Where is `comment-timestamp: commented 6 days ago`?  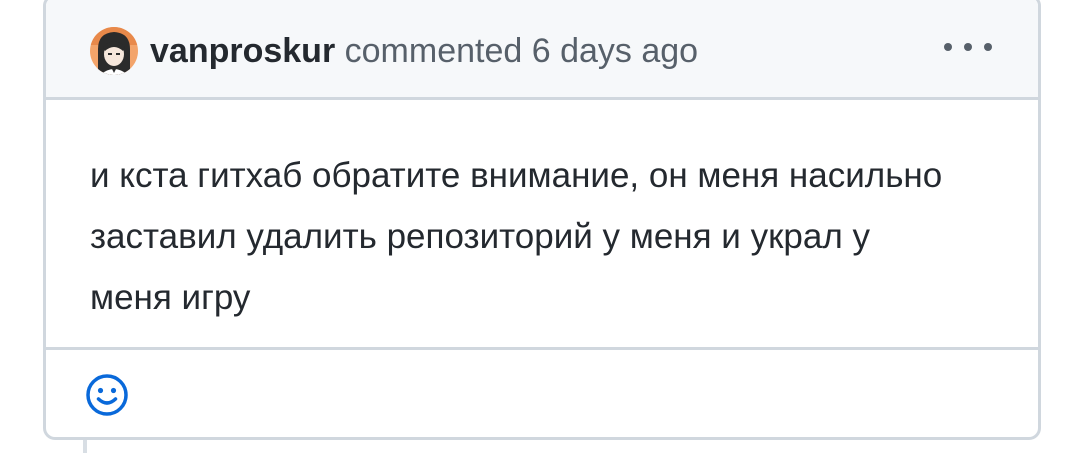 comment-timestamp: commented 6 days ago is located at coordinates (521, 51).